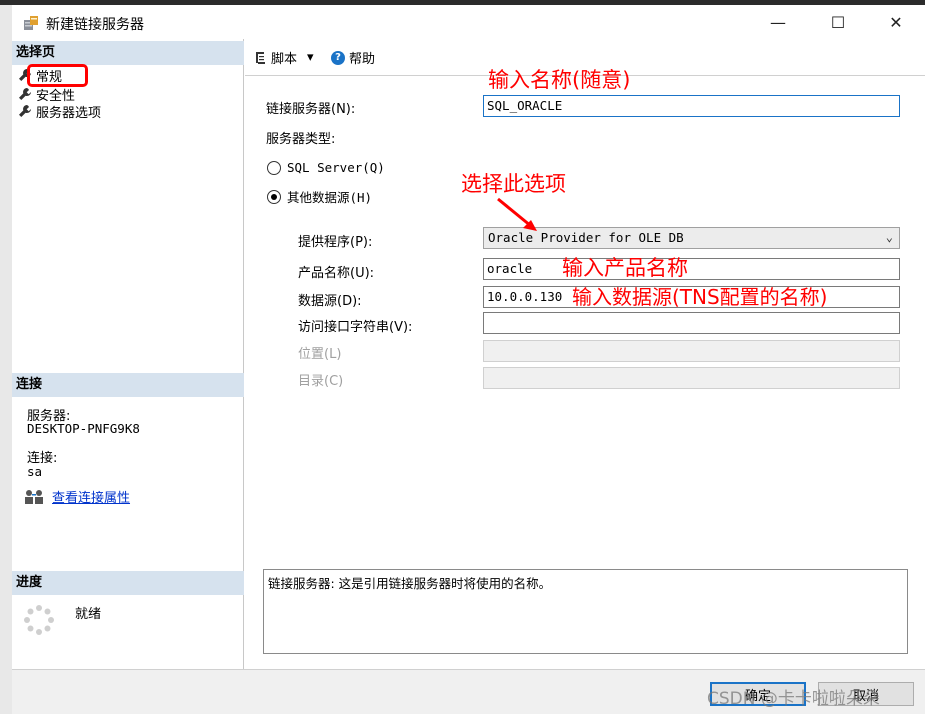 This screenshot has width=925, height=714. I want to click on progress-spinner-icon, so click(39, 620).